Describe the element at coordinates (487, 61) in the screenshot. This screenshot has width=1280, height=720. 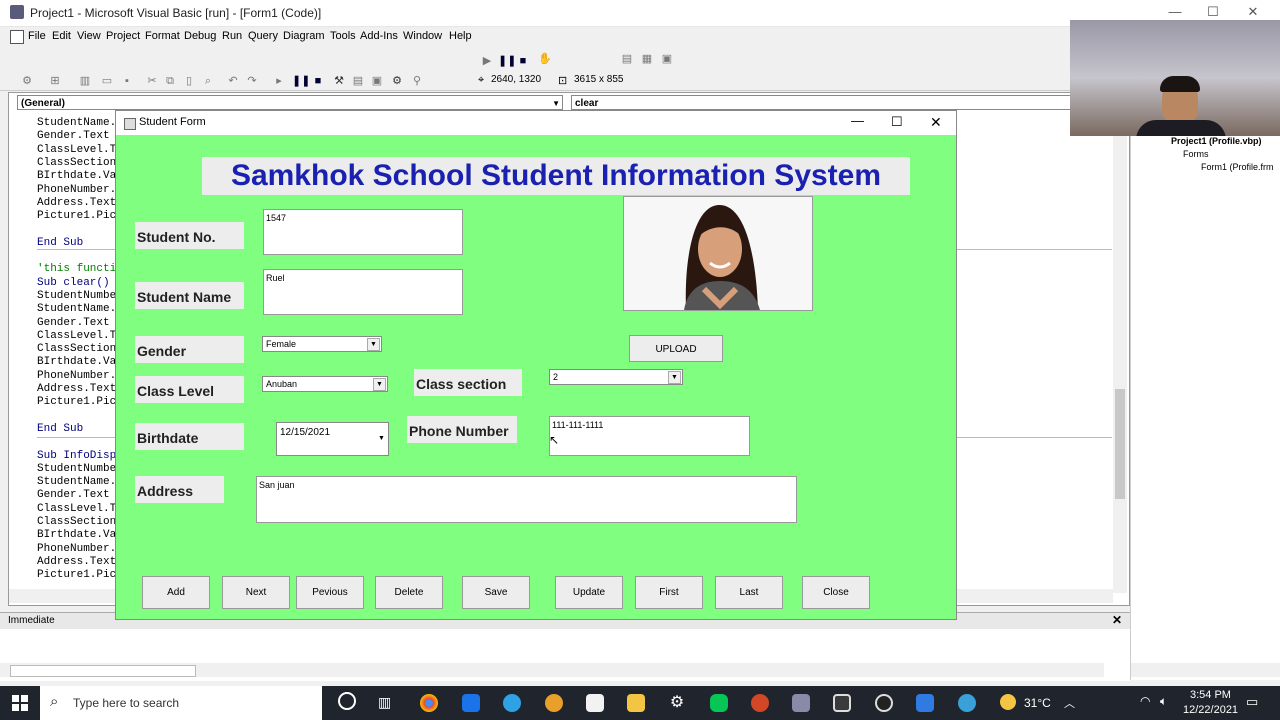
I see `run-icon: ▶` at that location.